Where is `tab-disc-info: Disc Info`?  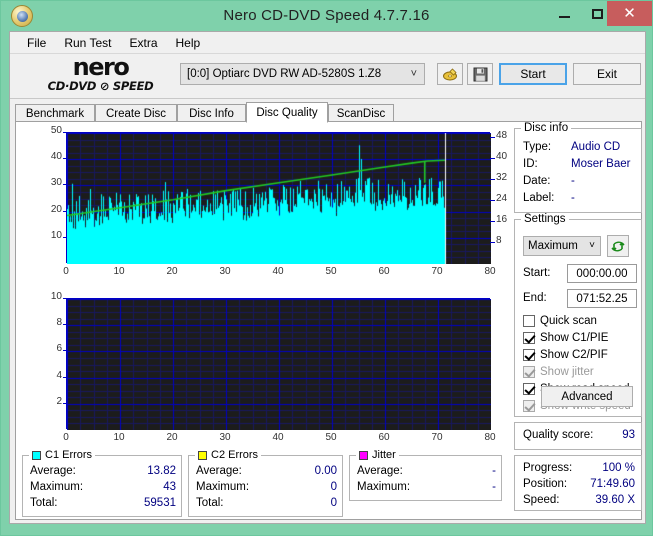
tab-disc-info: Disc Info is located at coordinates (211, 113).